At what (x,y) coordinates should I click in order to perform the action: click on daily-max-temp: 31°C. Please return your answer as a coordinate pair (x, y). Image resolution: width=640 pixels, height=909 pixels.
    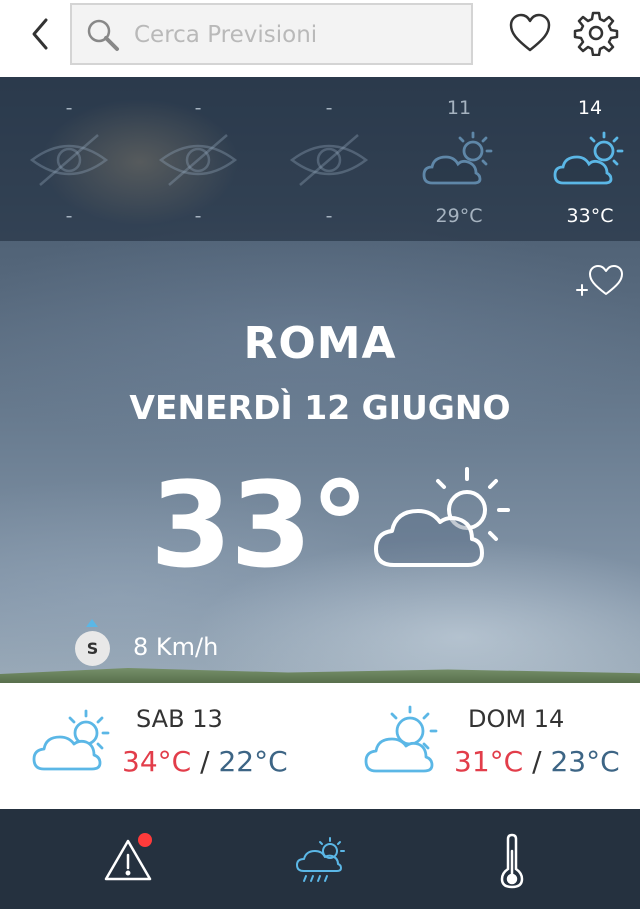
    Looking at the image, I should click on (489, 761).